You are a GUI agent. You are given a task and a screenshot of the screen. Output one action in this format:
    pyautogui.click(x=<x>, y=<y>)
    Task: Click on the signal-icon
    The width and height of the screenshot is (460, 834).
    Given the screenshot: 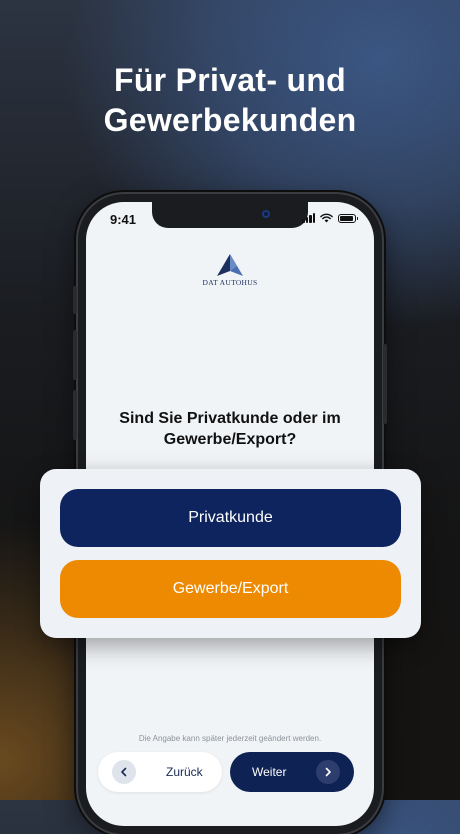 What is the action you would take?
    pyautogui.click(x=308, y=218)
    